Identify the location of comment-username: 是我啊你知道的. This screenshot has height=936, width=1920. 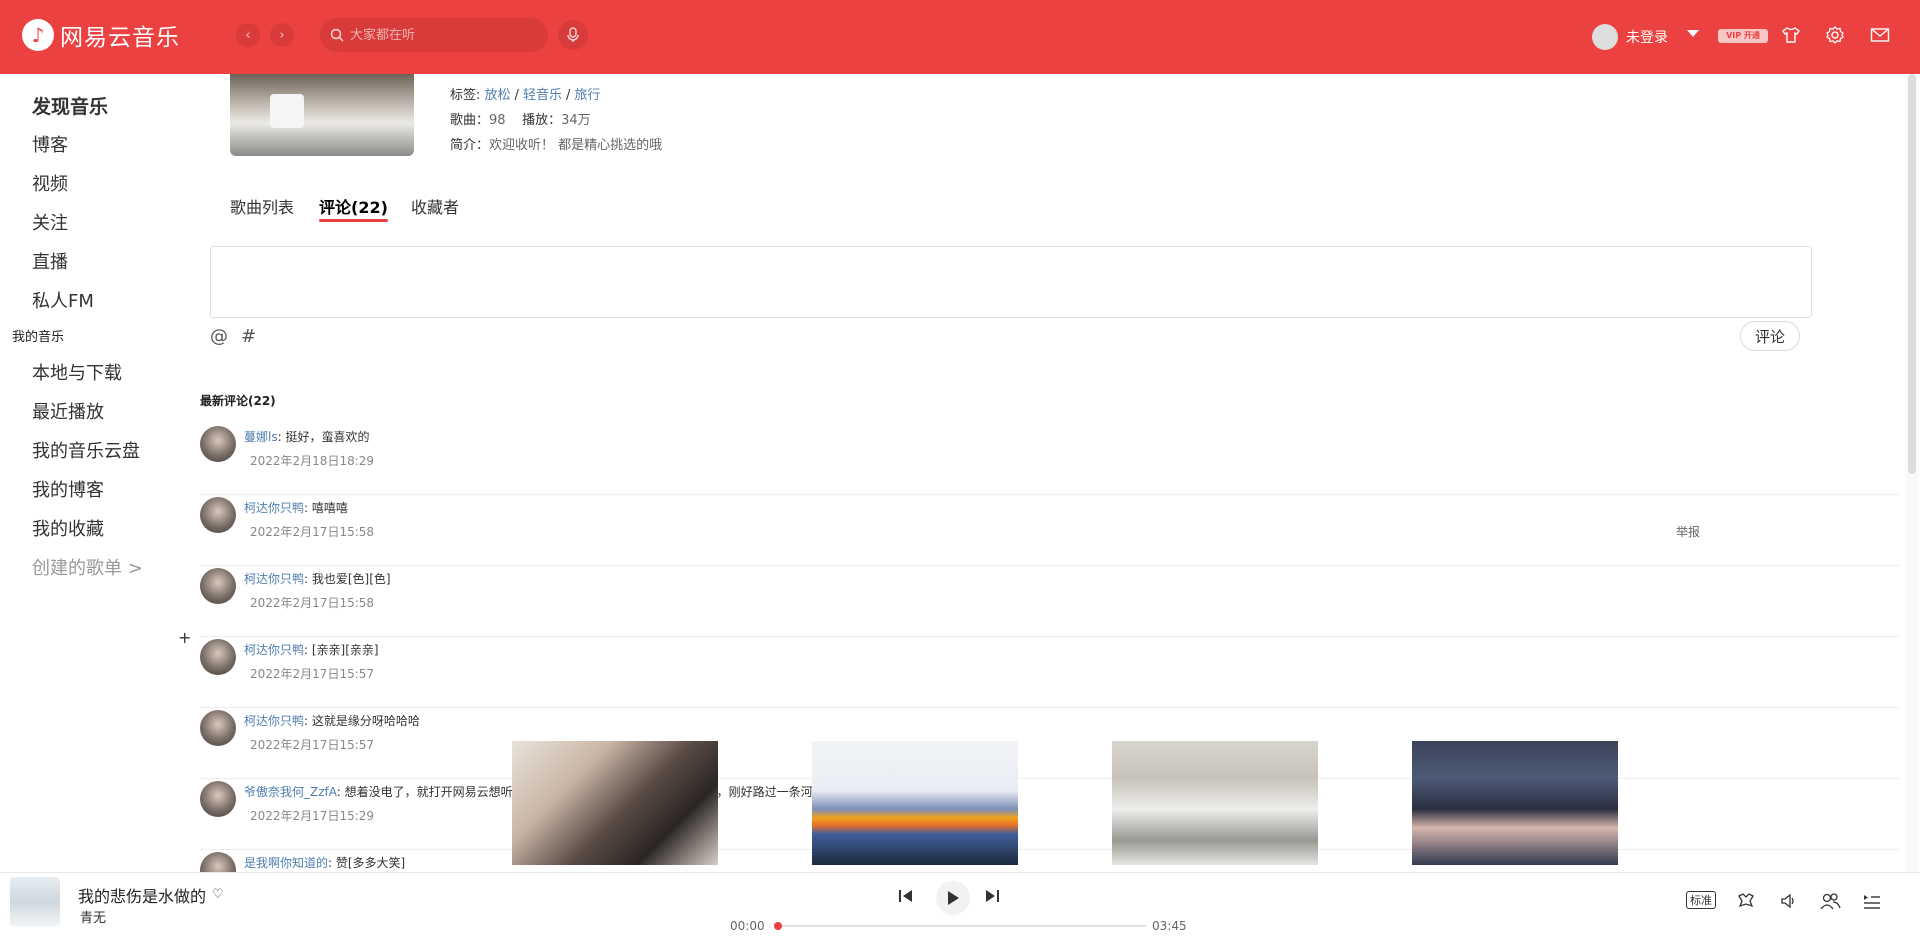
(286, 863).